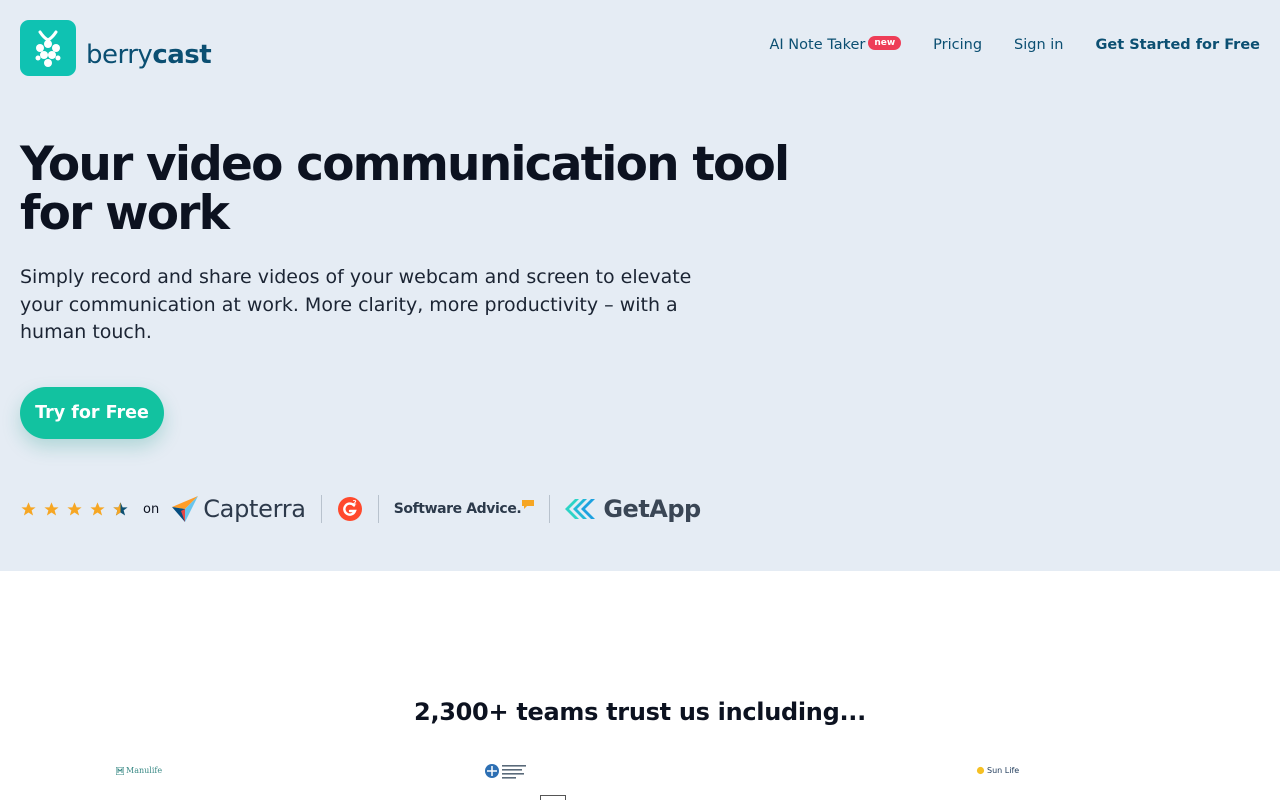  I want to click on new-badge: new, so click(885, 43).